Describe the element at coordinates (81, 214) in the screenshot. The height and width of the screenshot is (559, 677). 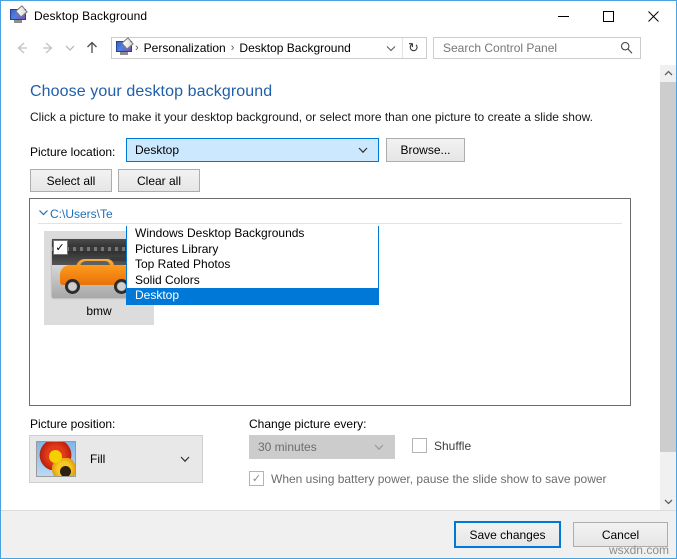
I see `gallery-group-label: C:\Users\Te` at that location.